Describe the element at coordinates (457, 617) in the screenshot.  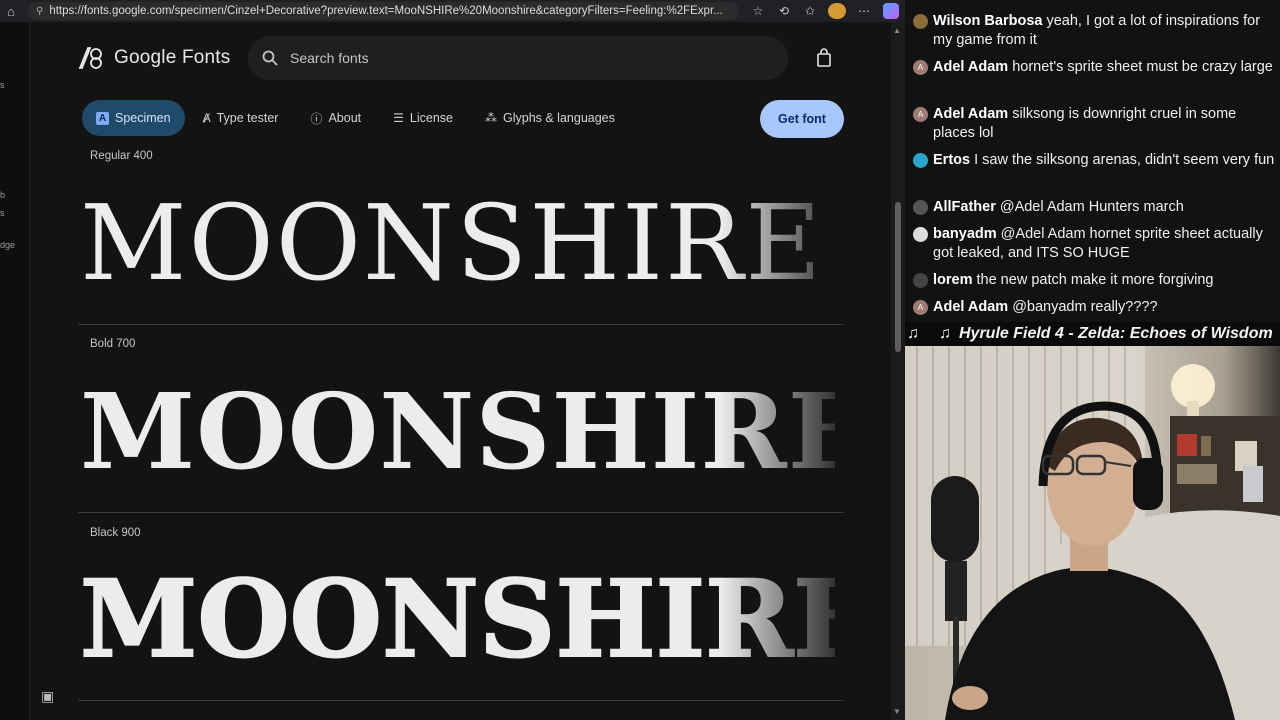
I see `specimen-black: MOONSHIRE MOONSHIRE` at that location.